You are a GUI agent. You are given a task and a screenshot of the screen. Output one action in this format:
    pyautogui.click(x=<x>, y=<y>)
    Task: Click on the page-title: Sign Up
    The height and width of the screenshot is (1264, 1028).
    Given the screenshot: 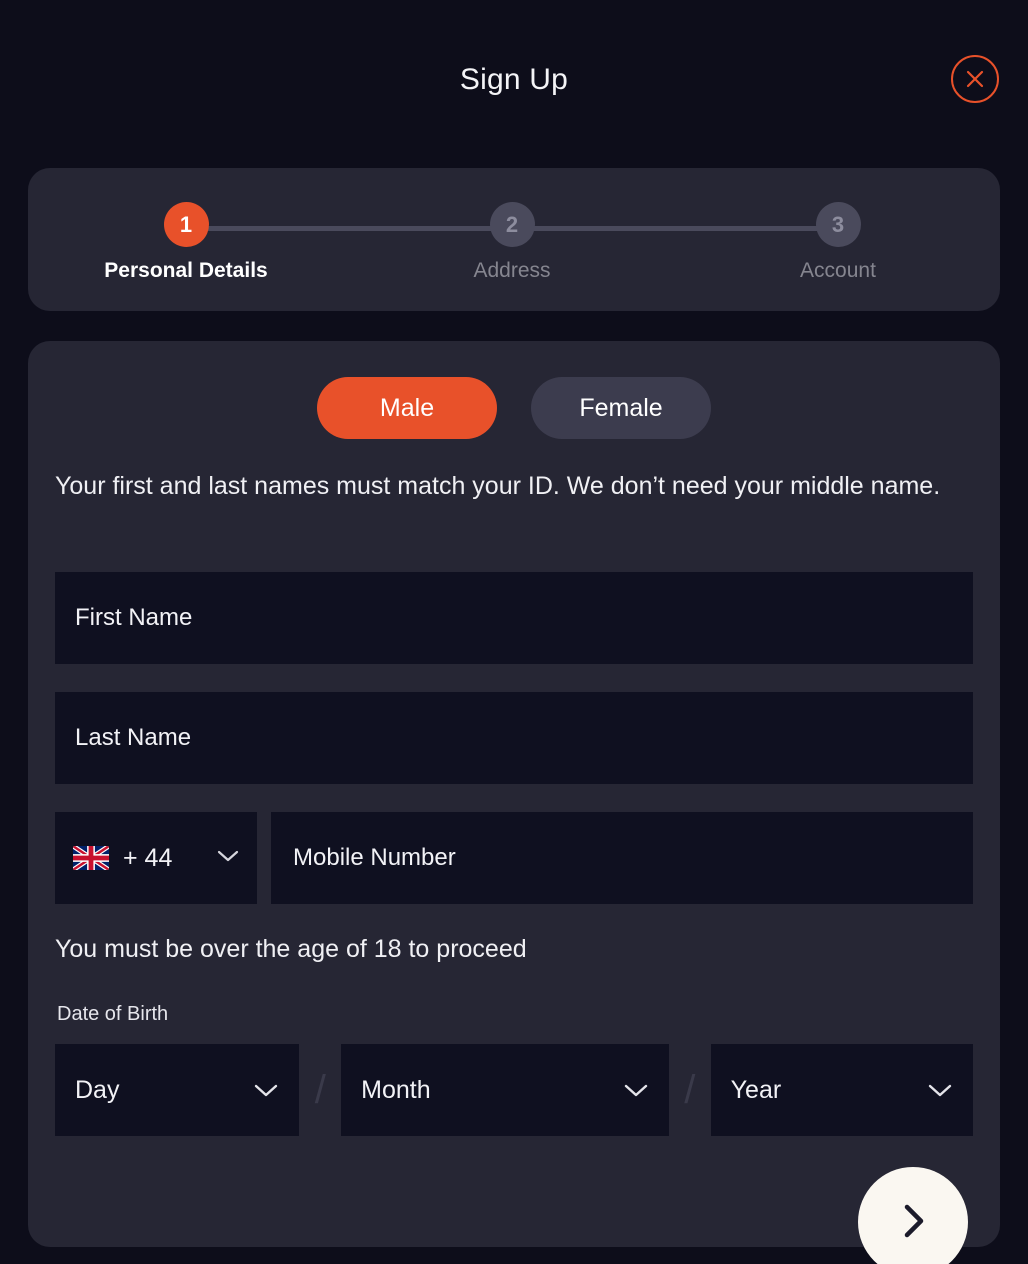 What is the action you would take?
    pyautogui.click(x=514, y=79)
    